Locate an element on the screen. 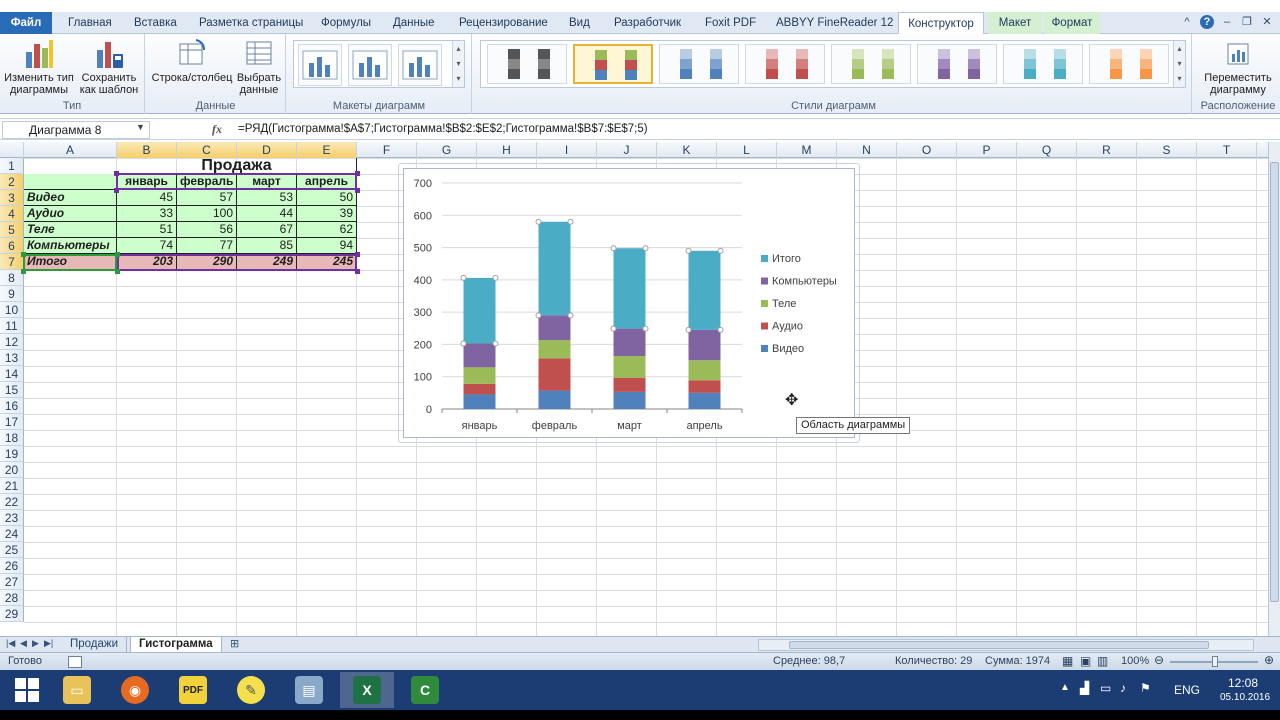 The image size is (1280, 720). table-row-label: Итого is located at coordinates (70, 262).